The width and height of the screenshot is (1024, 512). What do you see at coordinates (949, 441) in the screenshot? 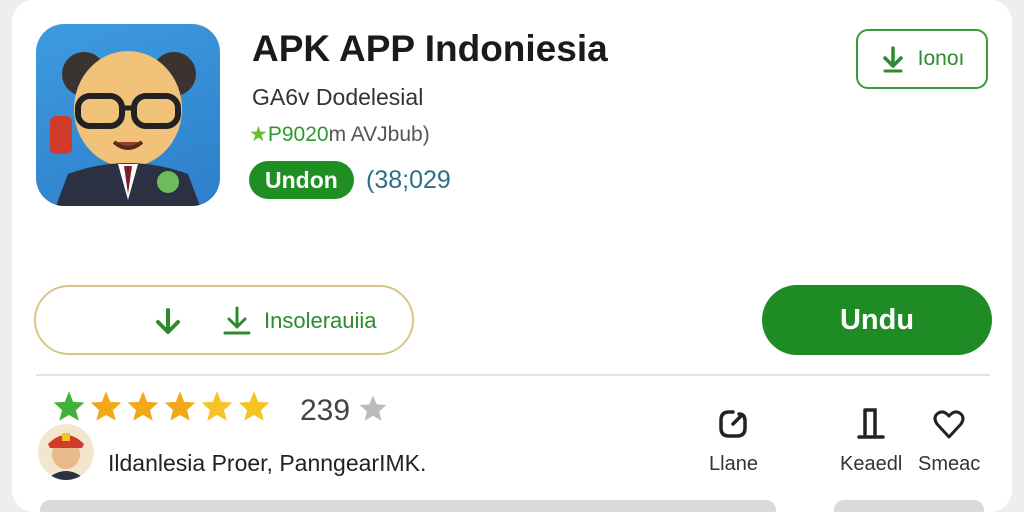
I see `wishlist-button: Smeac` at bounding box center [949, 441].